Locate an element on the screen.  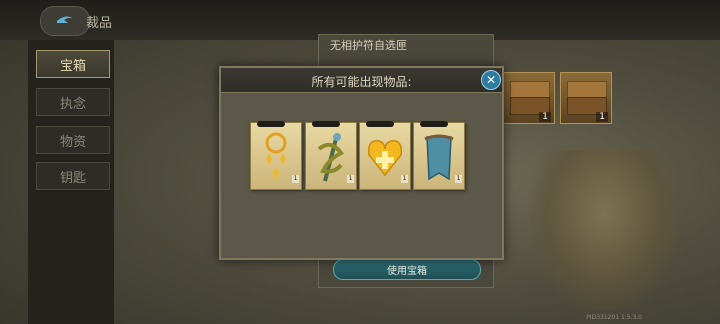
sidebar: 宝箱 执念 物资 钥匙 is located at coordinates (71, 182).